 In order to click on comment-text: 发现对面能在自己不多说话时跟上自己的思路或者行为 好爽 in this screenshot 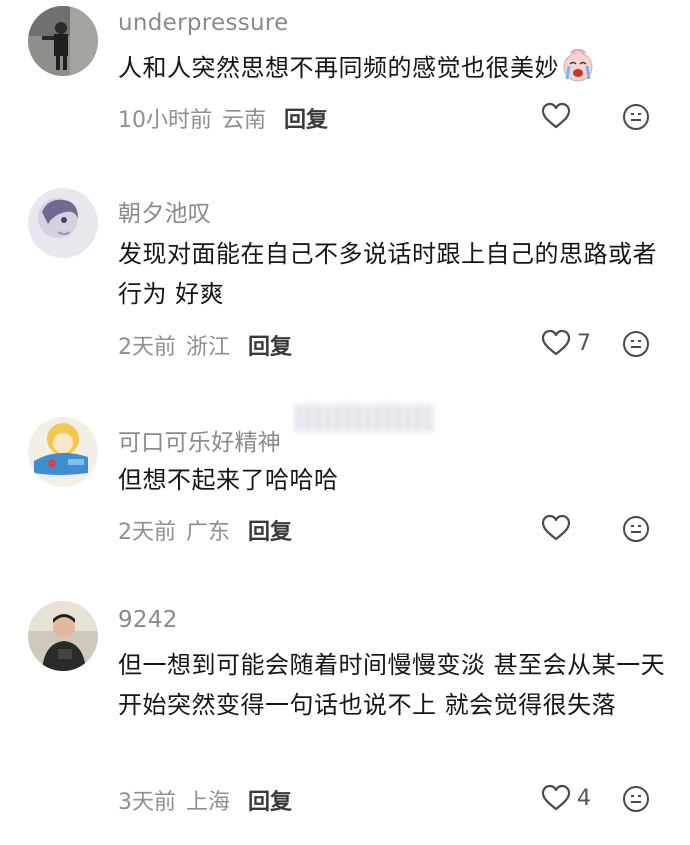, I will do `click(393, 274)`.